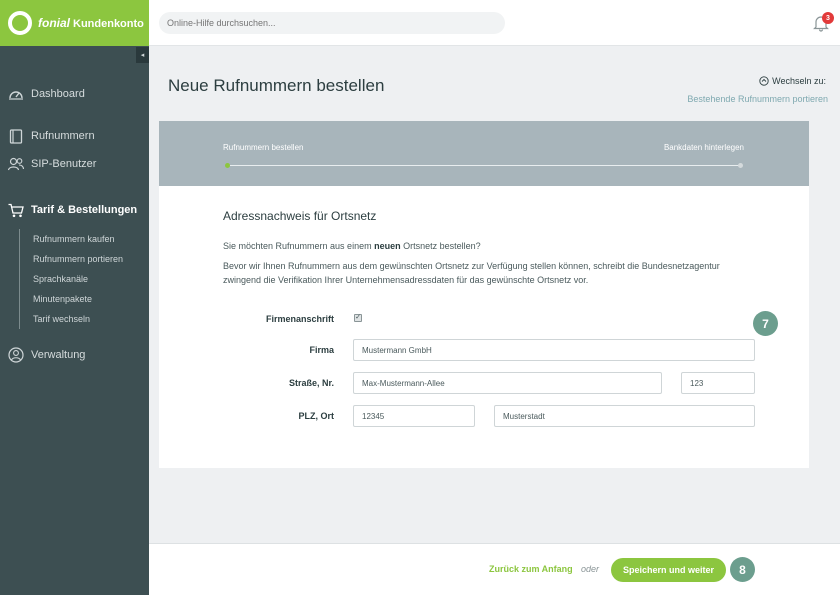  I want to click on page-title: Neue Rufnummern bestellen, so click(276, 85).